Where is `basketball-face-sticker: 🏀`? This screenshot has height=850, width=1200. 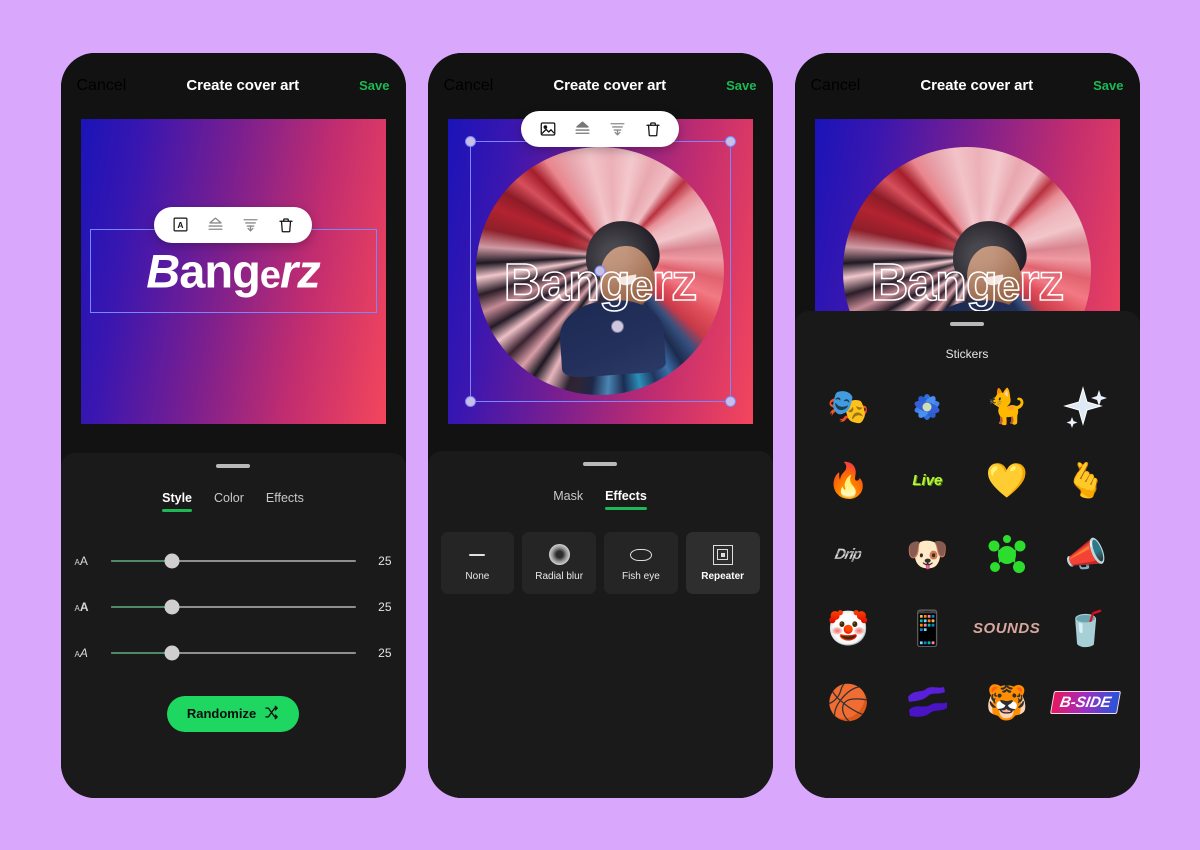
basketball-face-sticker: 🏀 is located at coordinates (848, 703).